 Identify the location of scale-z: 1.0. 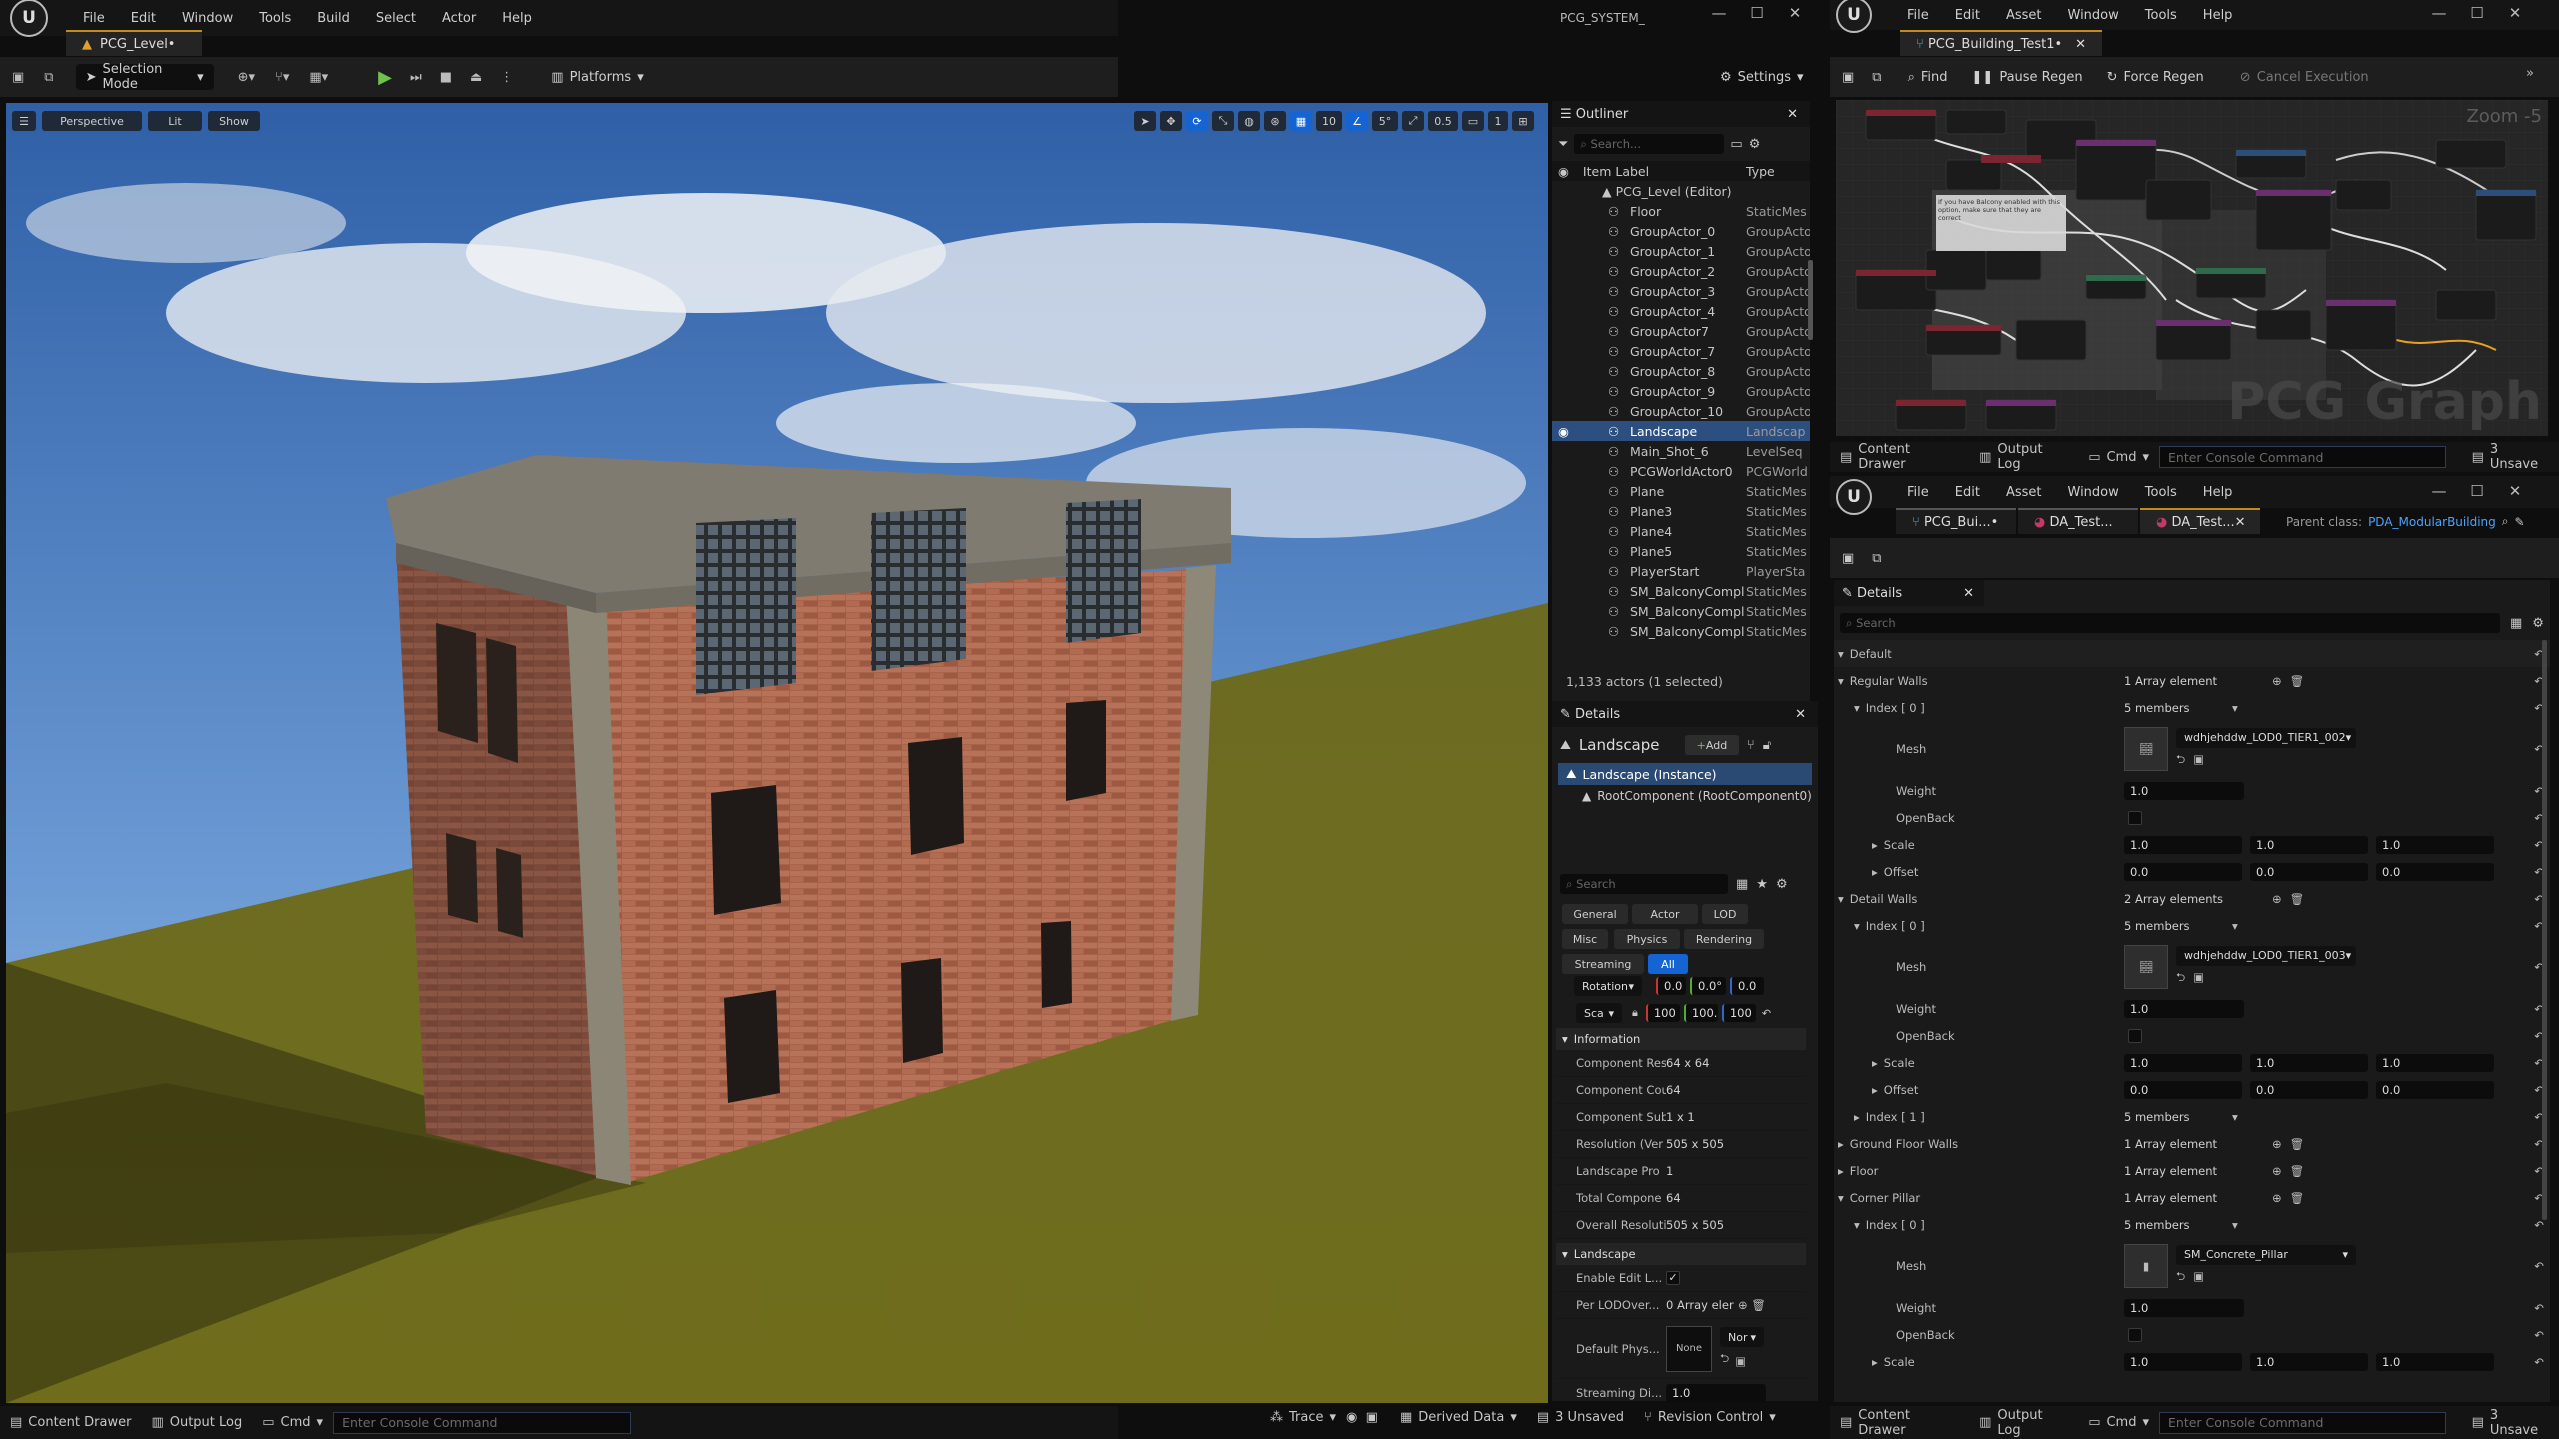
(2435, 844).